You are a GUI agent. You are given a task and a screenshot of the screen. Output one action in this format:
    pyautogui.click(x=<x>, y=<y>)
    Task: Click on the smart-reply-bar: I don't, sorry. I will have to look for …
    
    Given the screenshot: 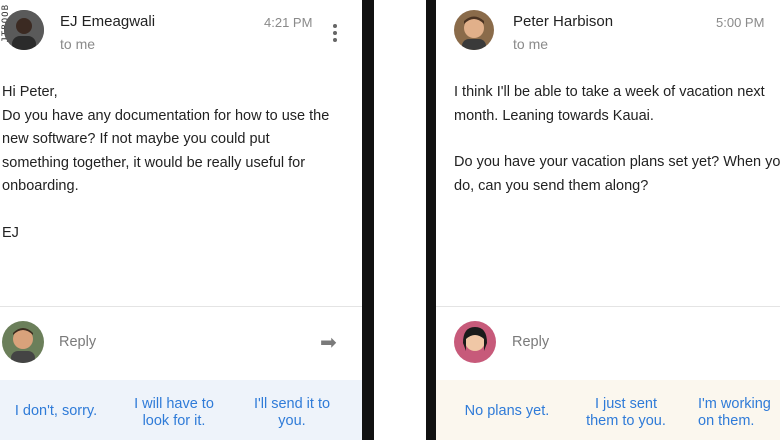 What is the action you would take?
    pyautogui.click(x=181, y=410)
    